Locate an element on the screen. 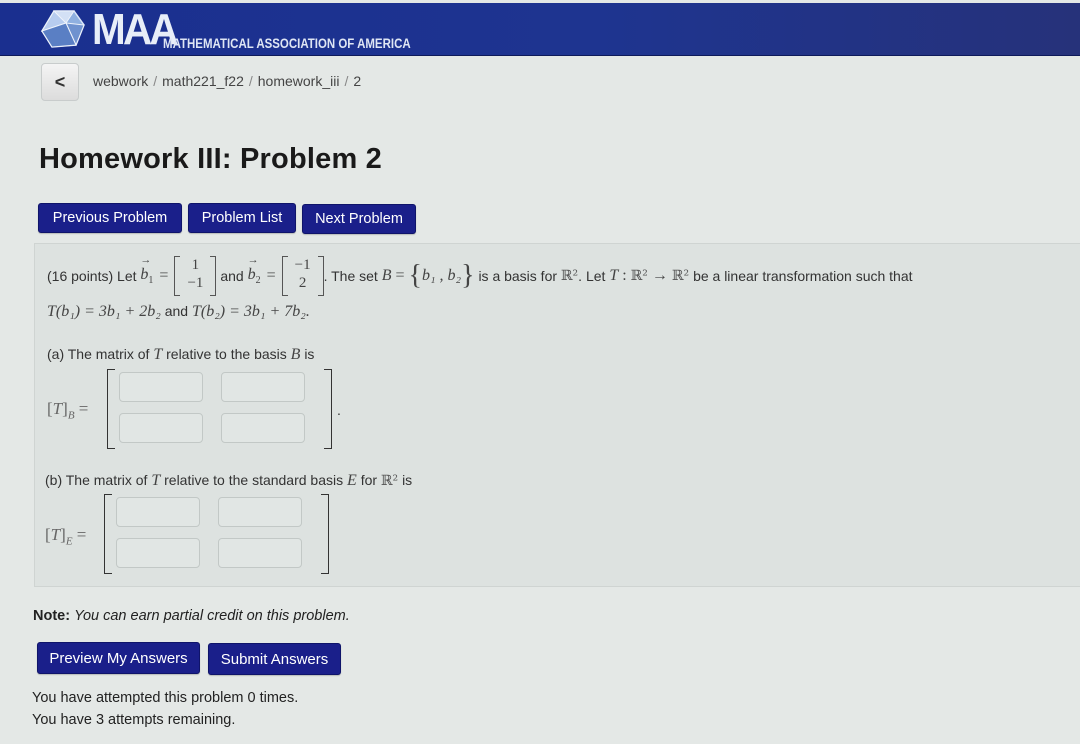 The height and width of the screenshot is (744, 1080). attempts-remaining: You have 3 attempts remaining. is located at coordinates (134, 720).